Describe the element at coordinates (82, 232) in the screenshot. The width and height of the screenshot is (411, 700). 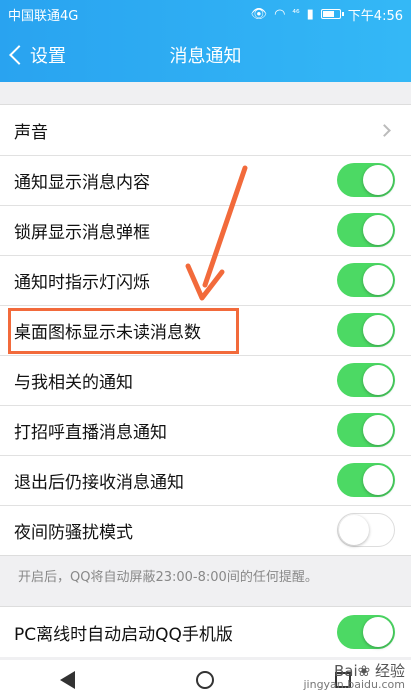
I see `setting-label: 锁屏显示消息弹框` at that location.